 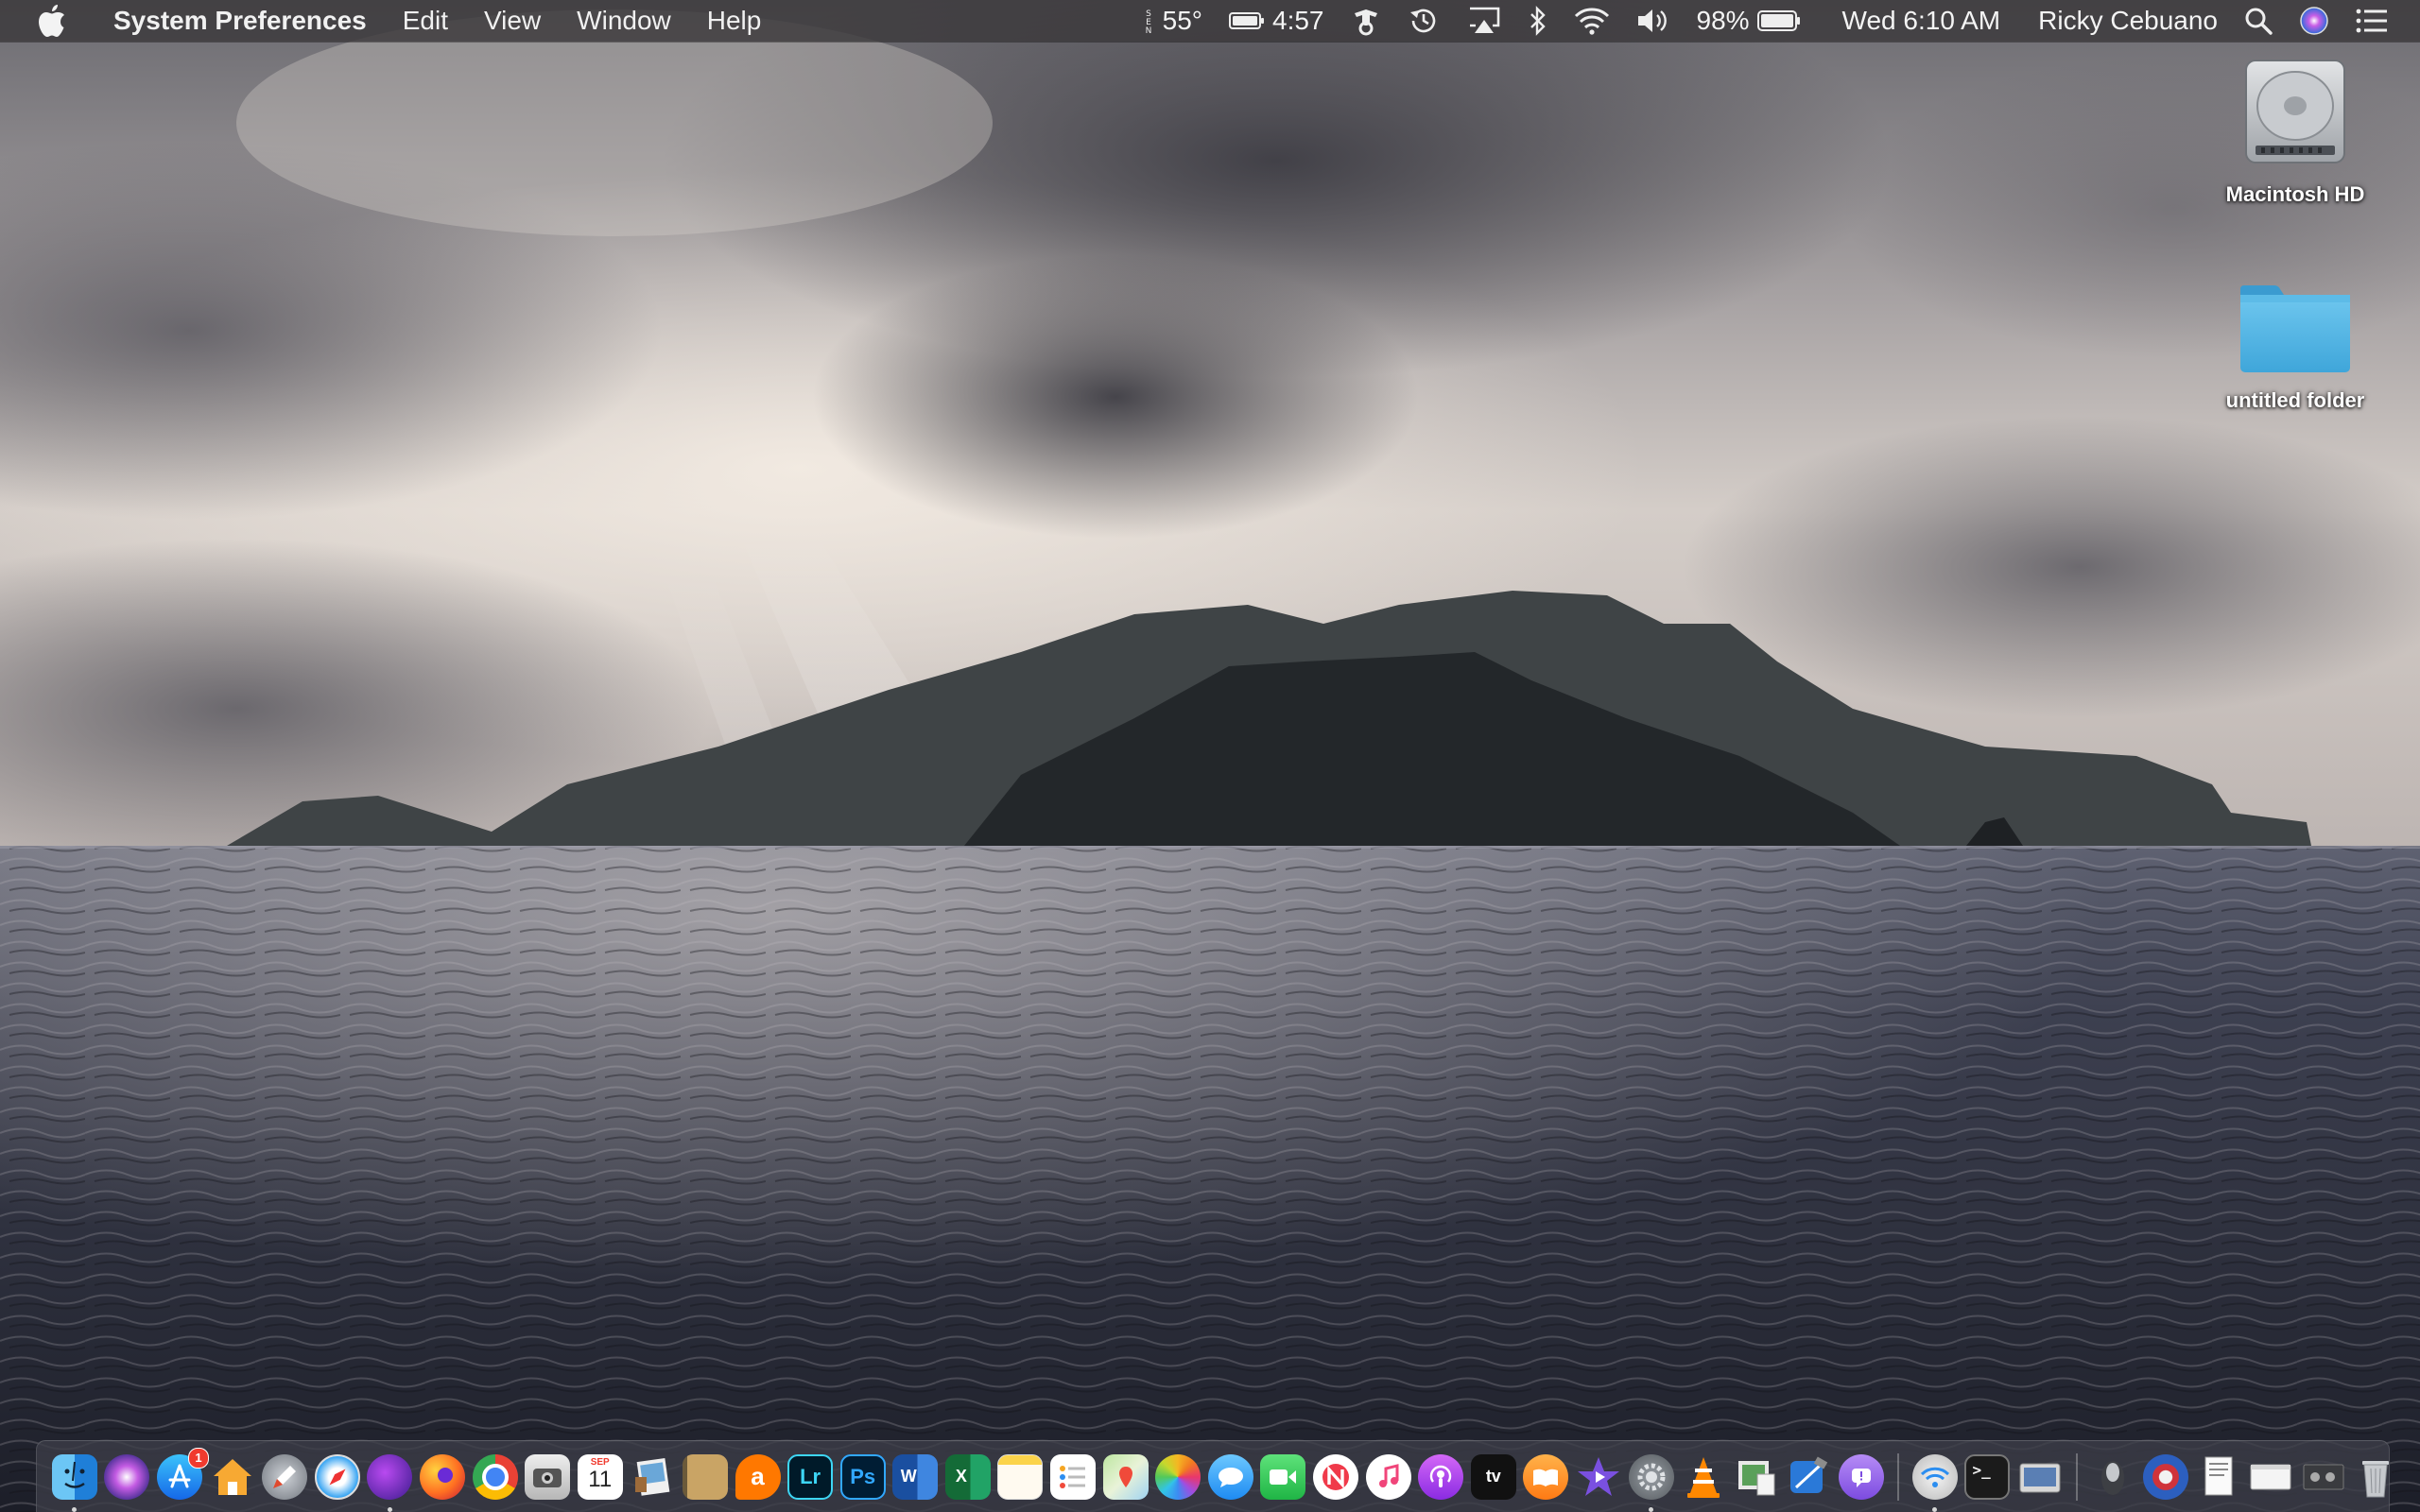 I want to click on desktop-icon-label: untitled folder, so click(x=2295, y=400).